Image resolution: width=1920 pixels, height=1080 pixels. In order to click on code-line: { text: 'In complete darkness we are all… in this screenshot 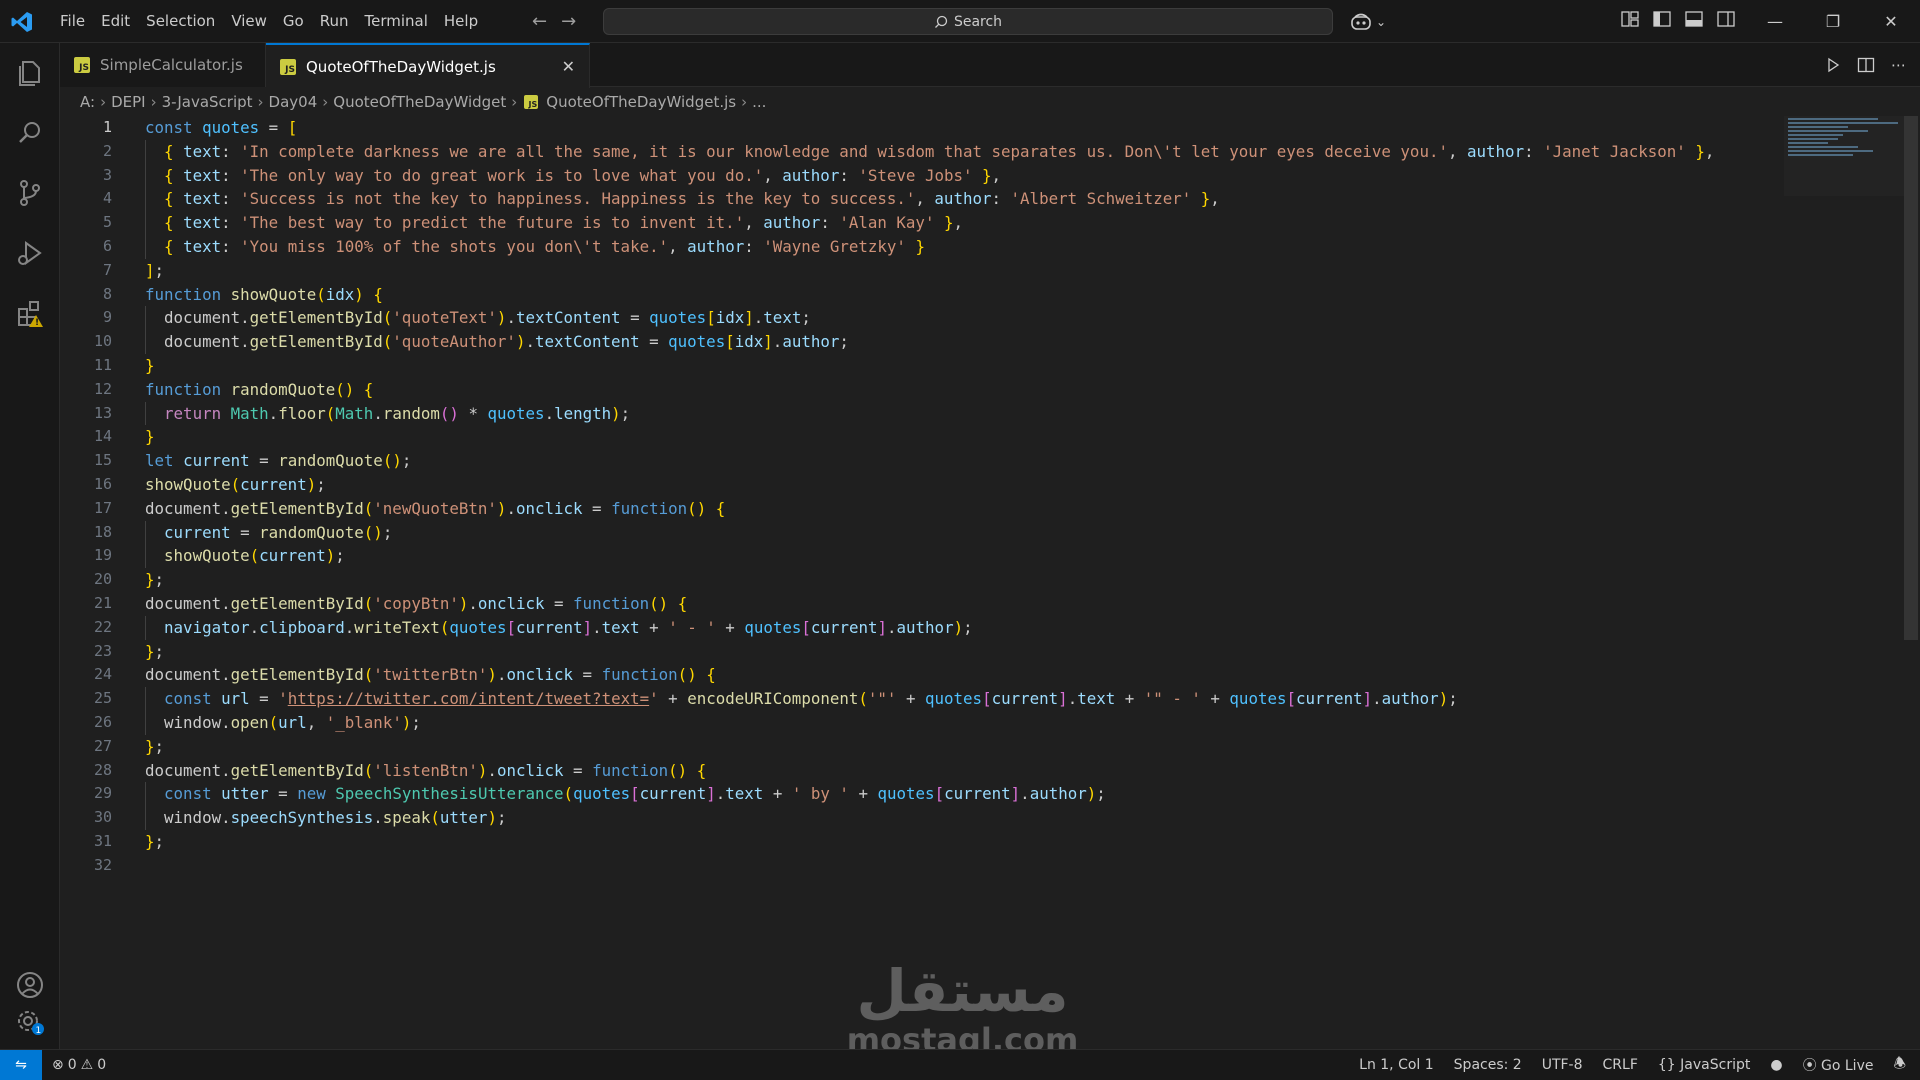, I will do `click(929, 151)`.